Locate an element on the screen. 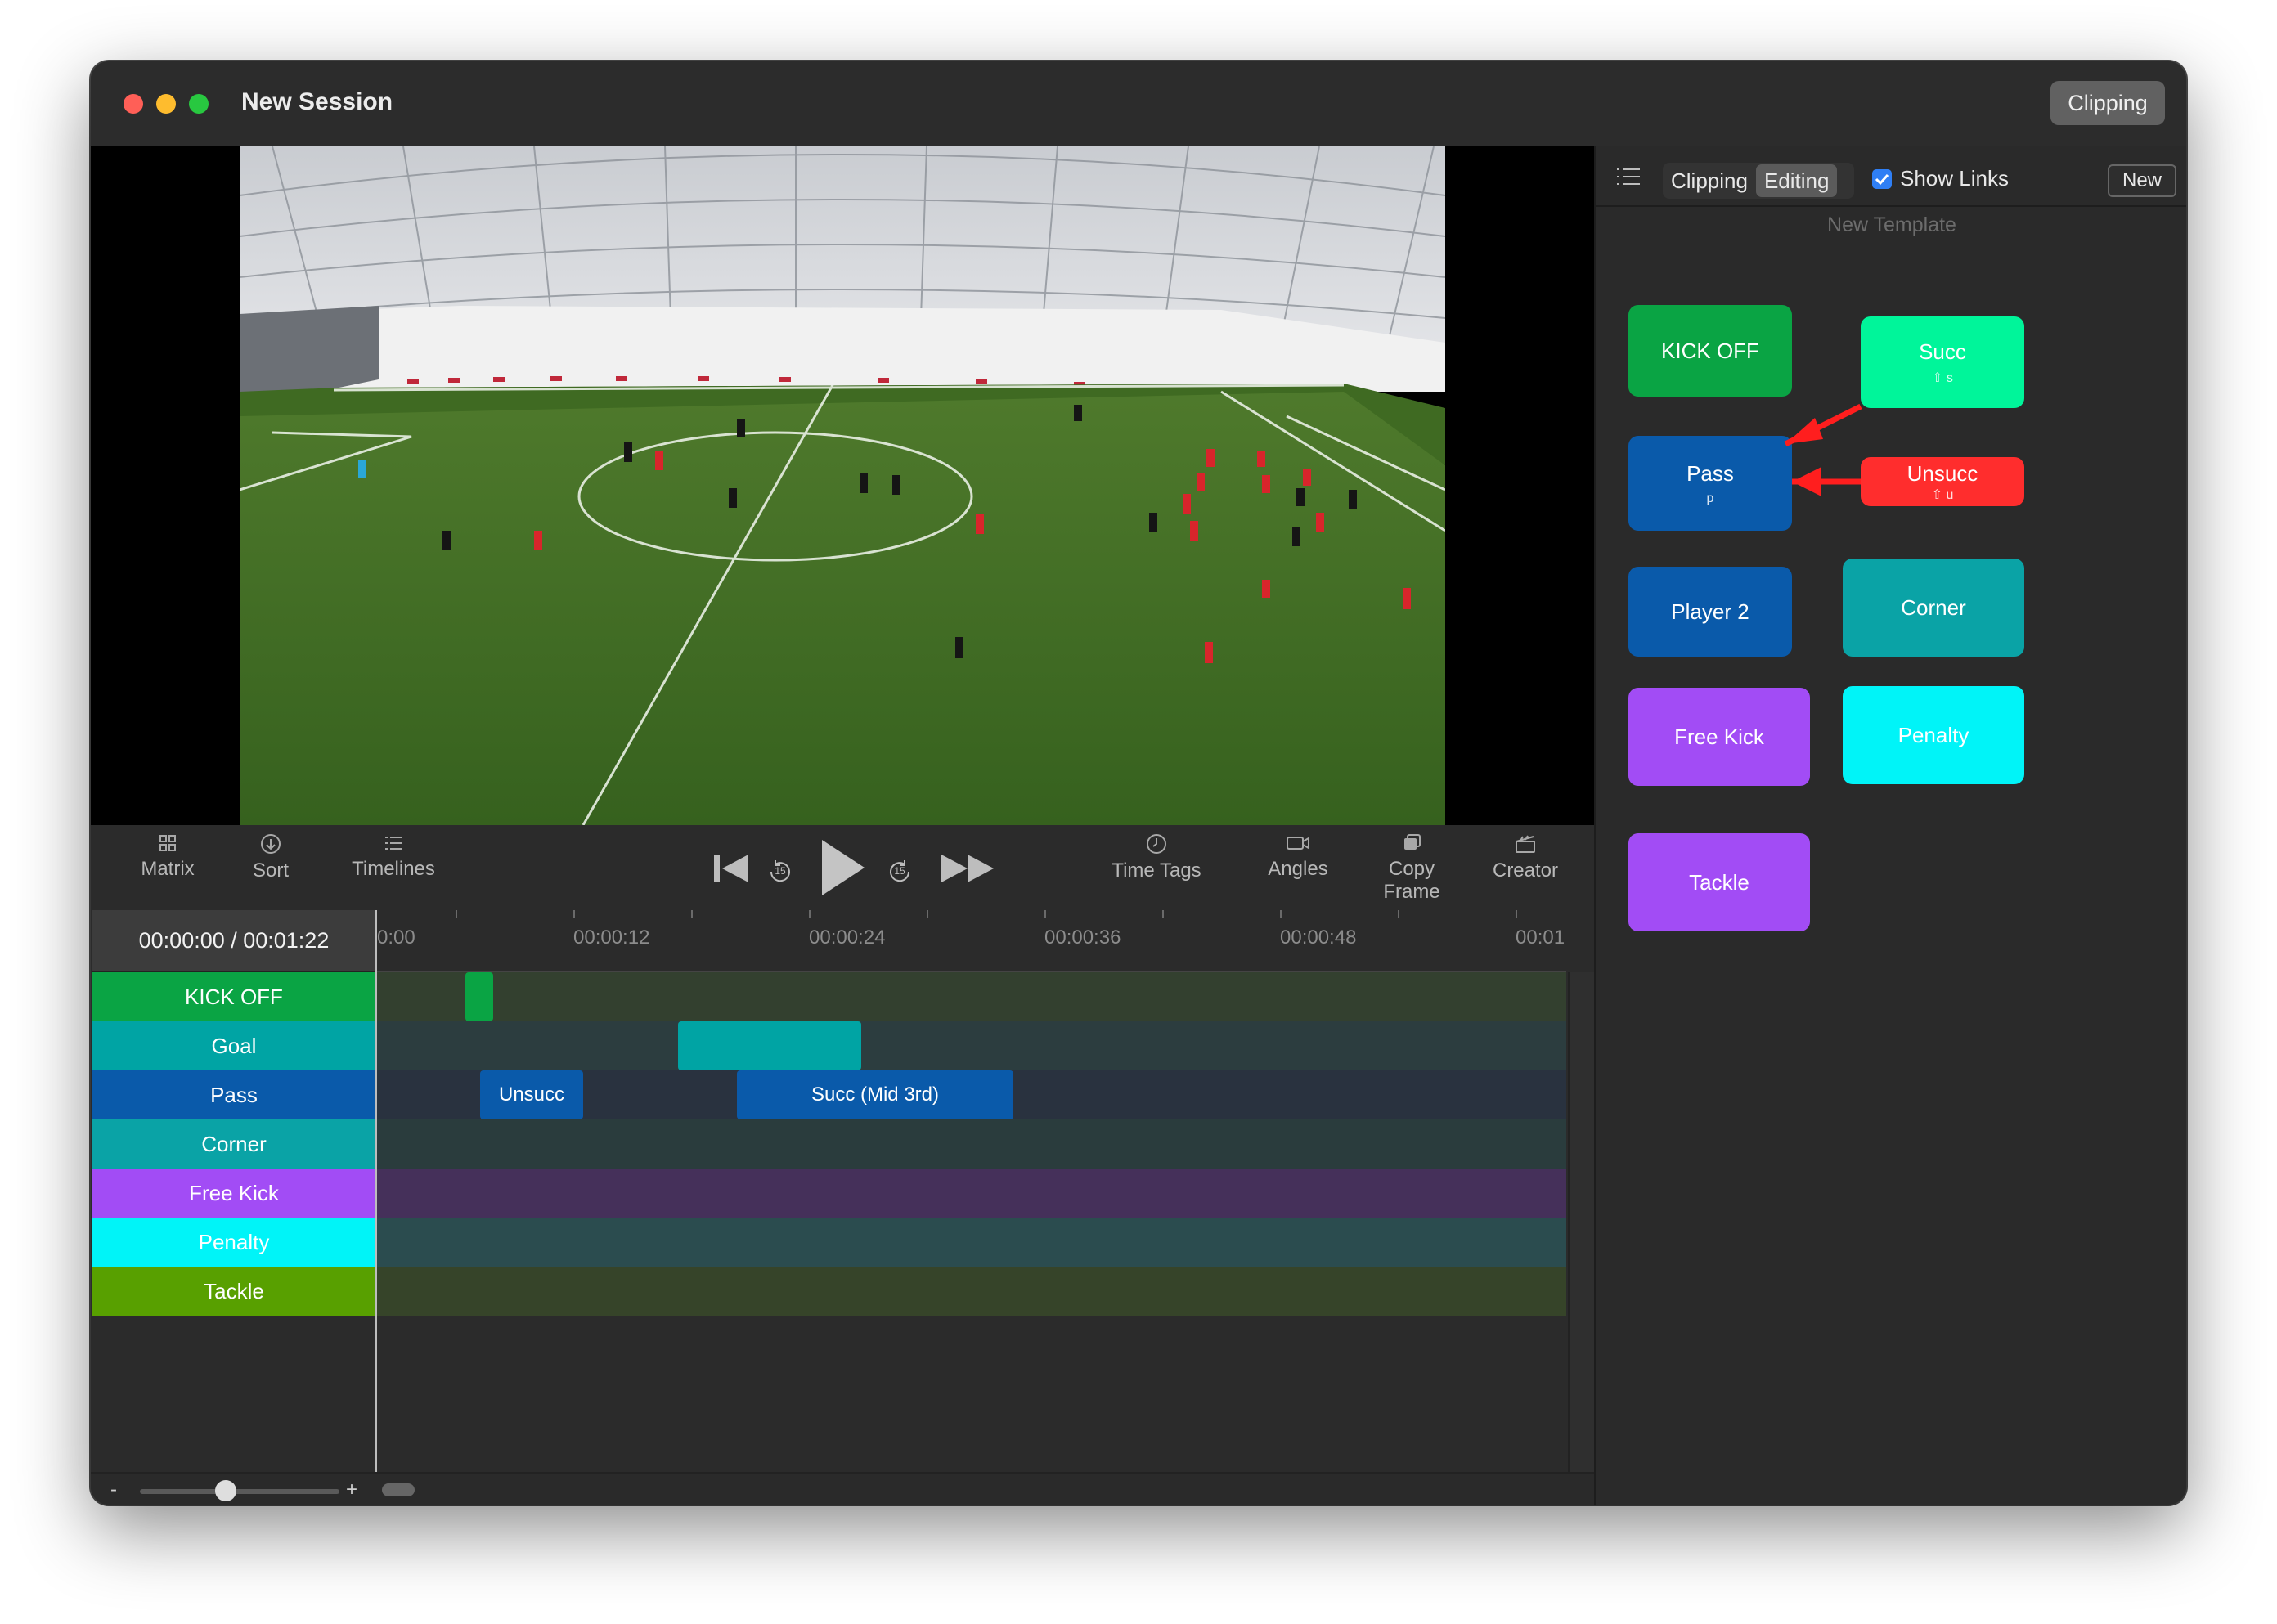 The image size is (2277, 1624). clapperboard-icon is located at coordinates (1525, 844).